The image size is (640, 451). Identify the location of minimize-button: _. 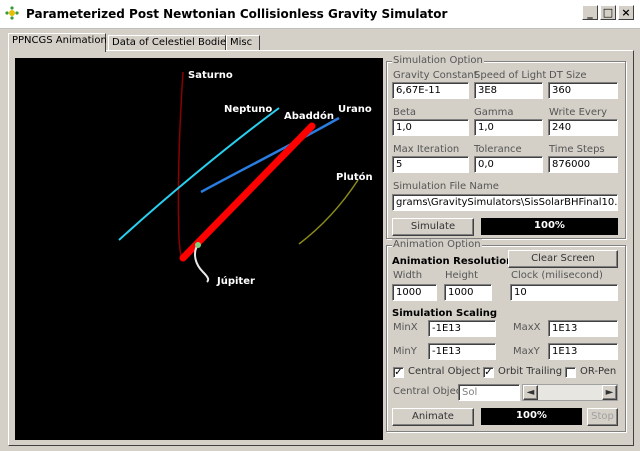
(590, 12).